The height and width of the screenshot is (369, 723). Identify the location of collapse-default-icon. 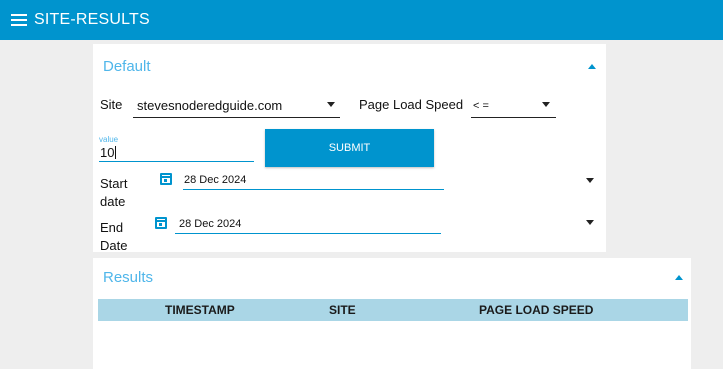
(592, 66).